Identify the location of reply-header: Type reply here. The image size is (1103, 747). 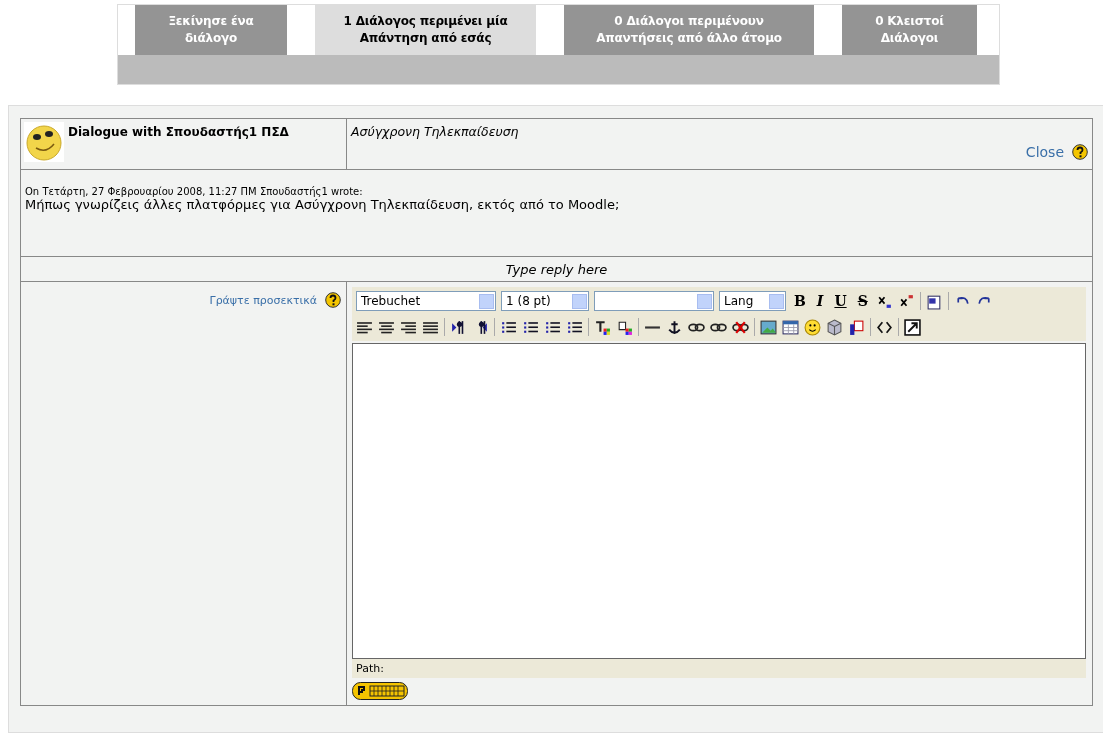
(556, 269).